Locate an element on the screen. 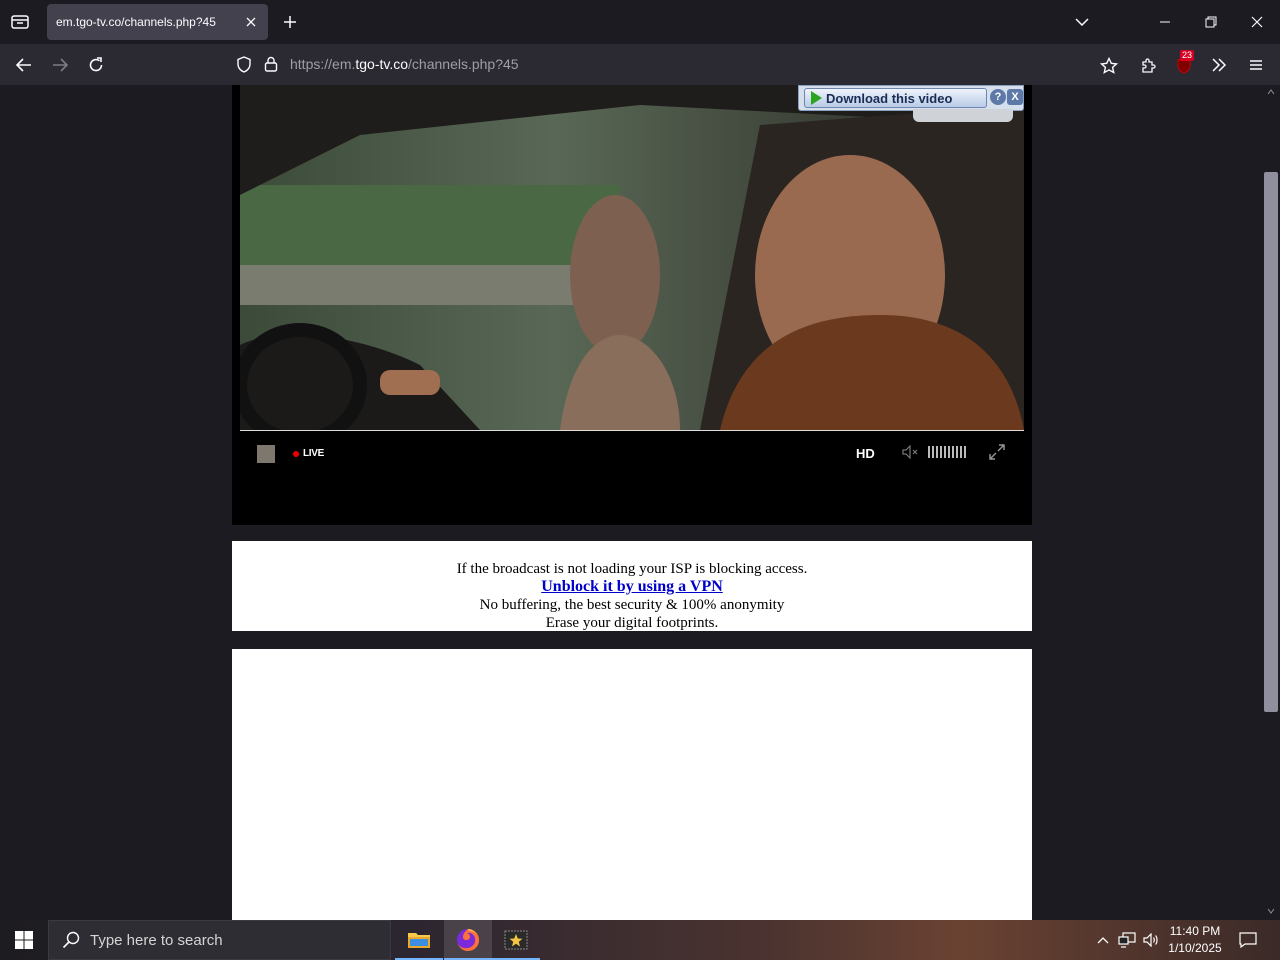 The image size is (1280, 960). reload-icon is located at coordinates (96, 65).